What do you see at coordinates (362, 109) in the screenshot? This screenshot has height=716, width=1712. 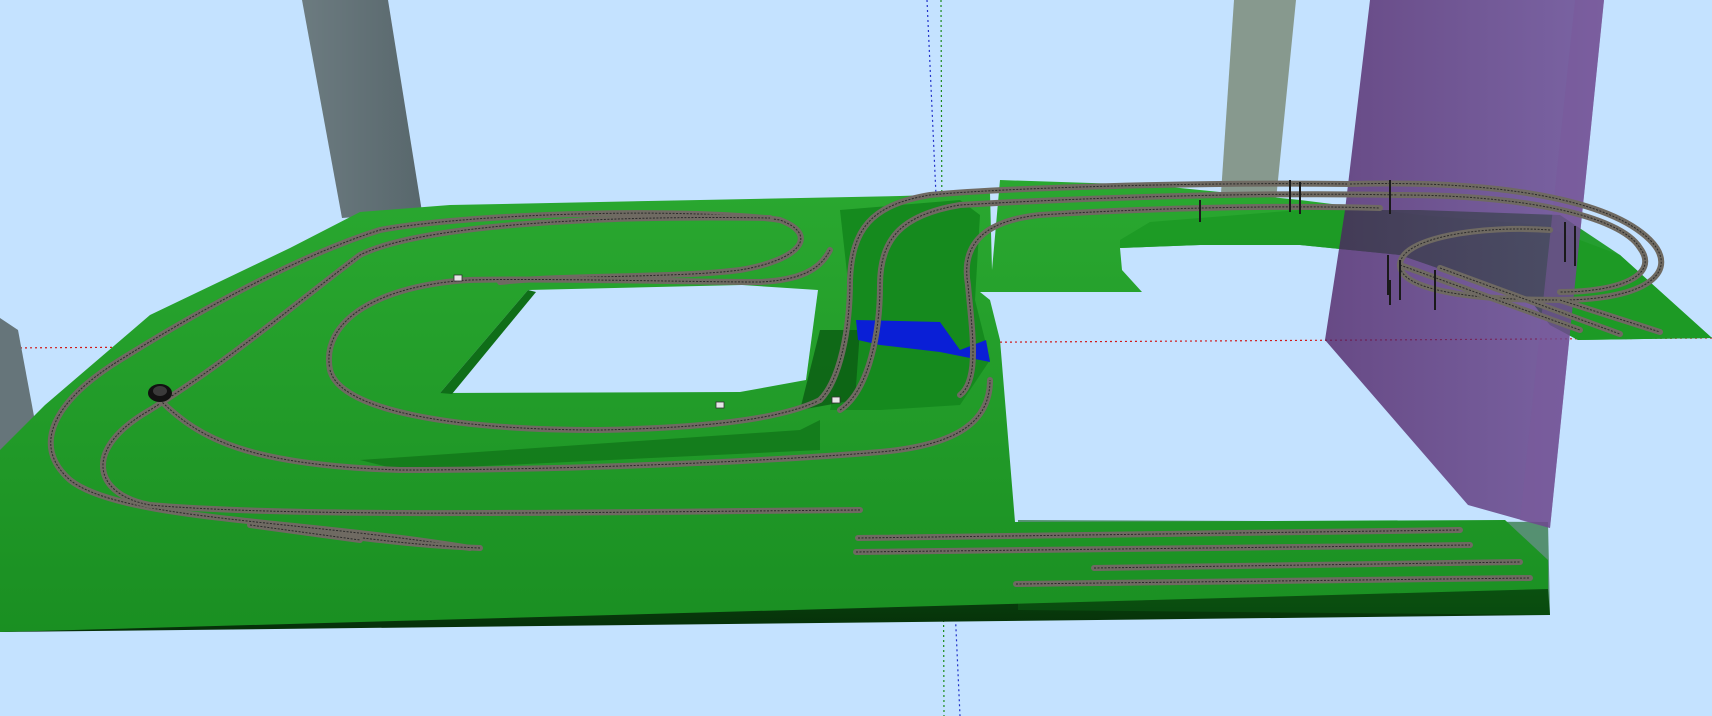 I see `support-pillar-left` at bounding box center [362, 109].